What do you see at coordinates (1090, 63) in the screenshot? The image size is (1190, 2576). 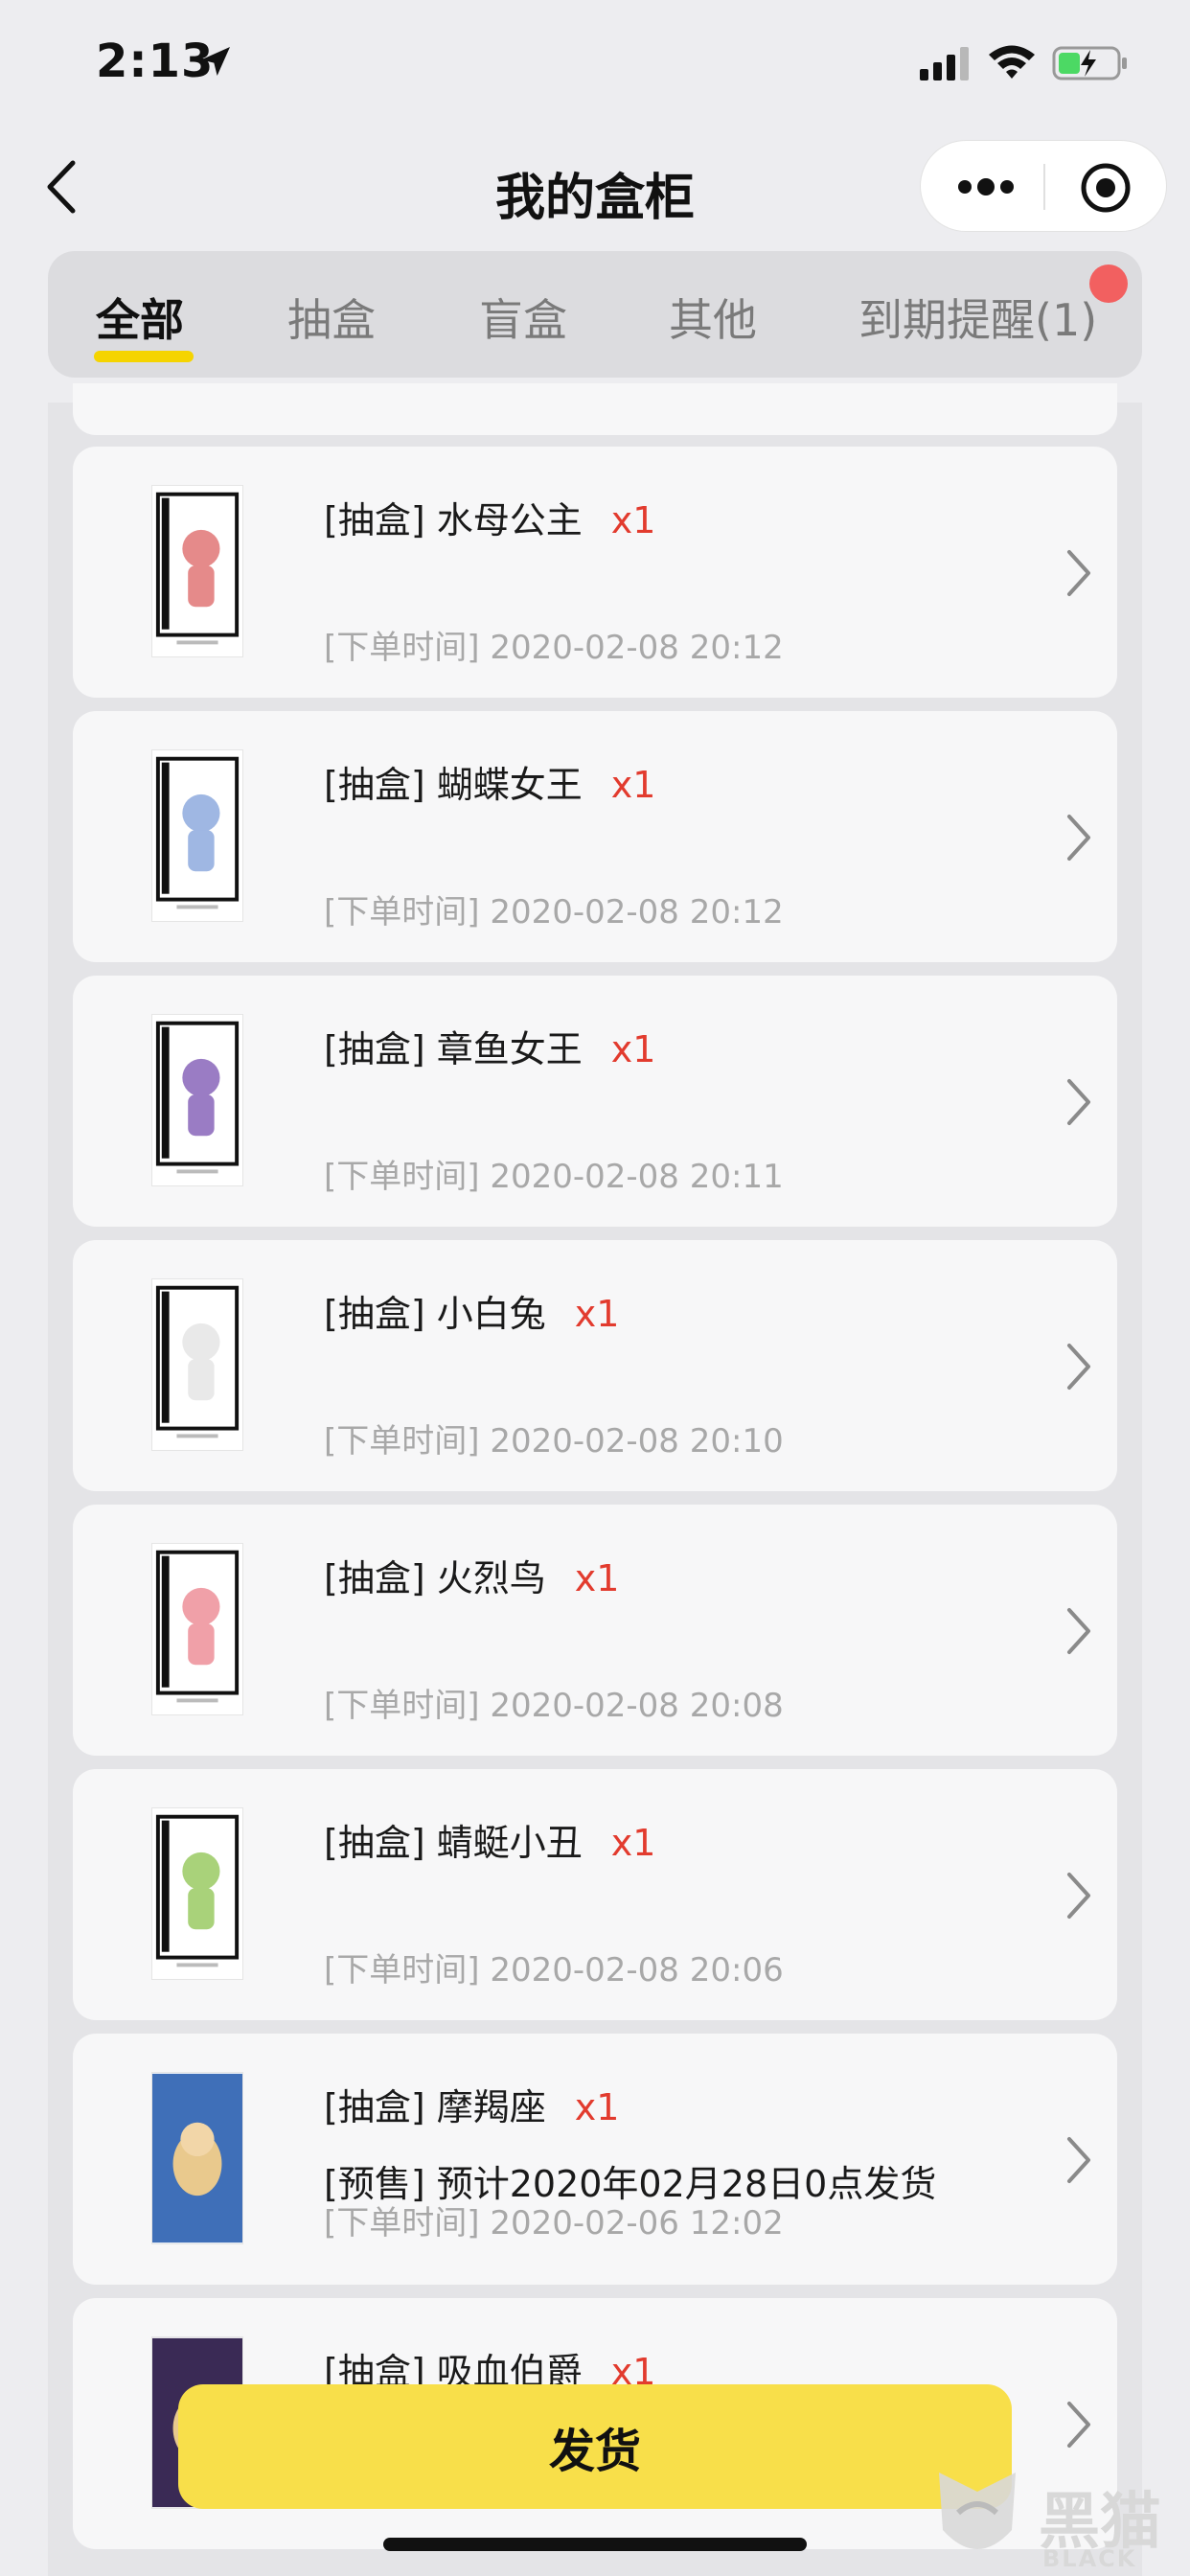 I see `battery-charging-icon` at bounding box center [1090, 63].